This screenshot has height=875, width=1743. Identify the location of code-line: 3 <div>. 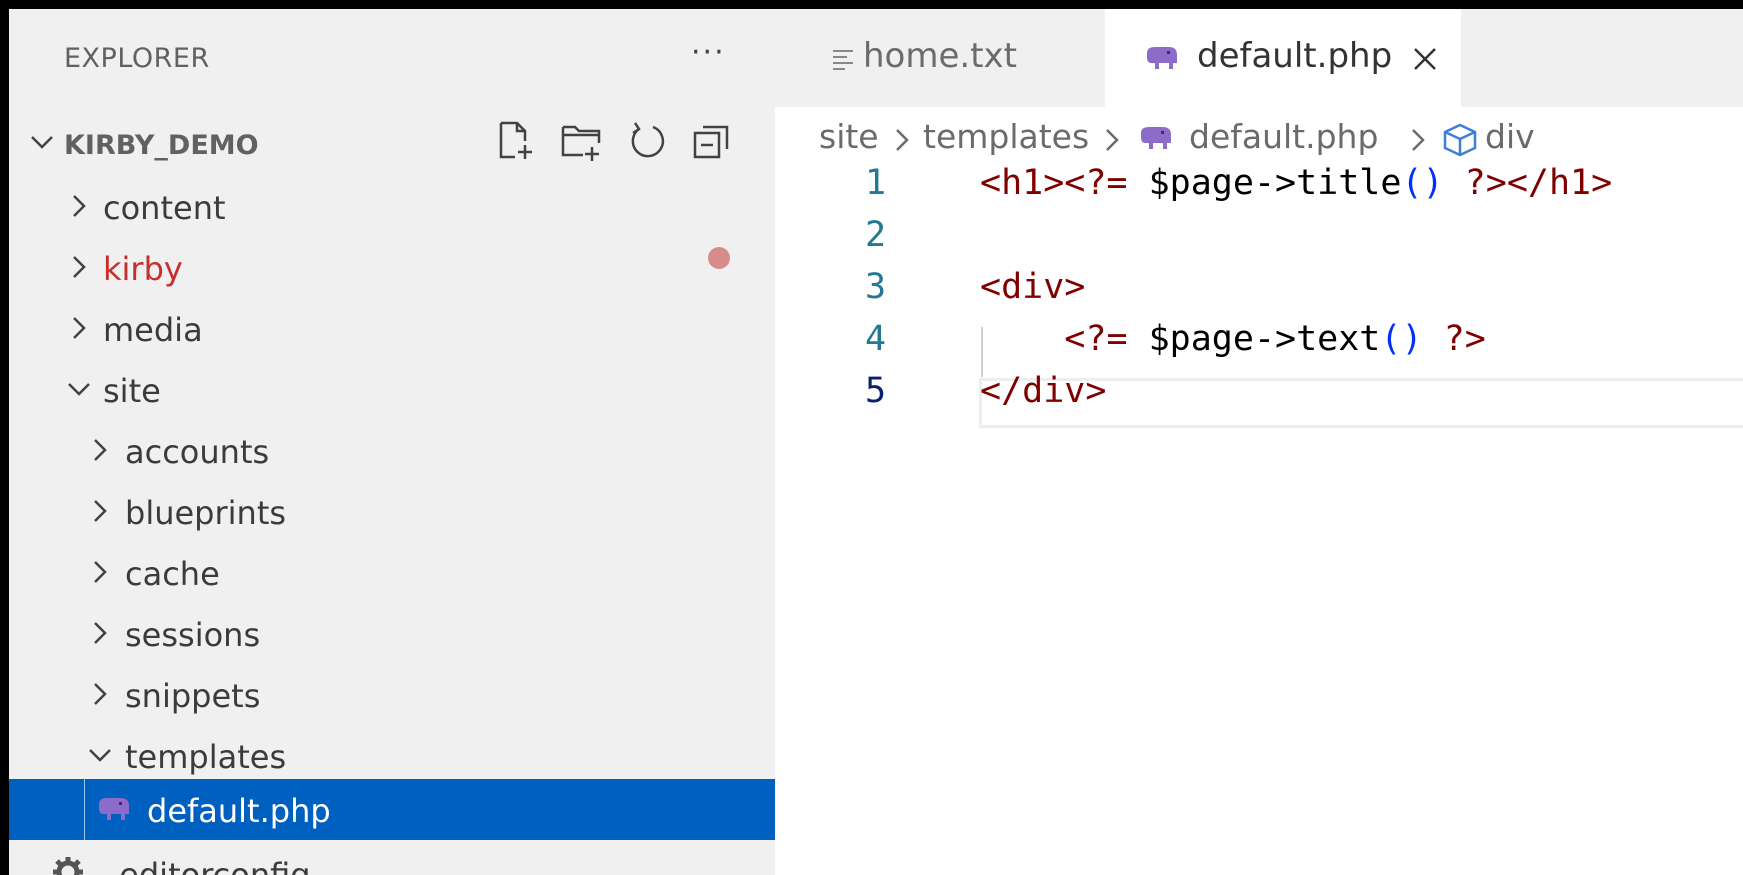
(1259, 286).